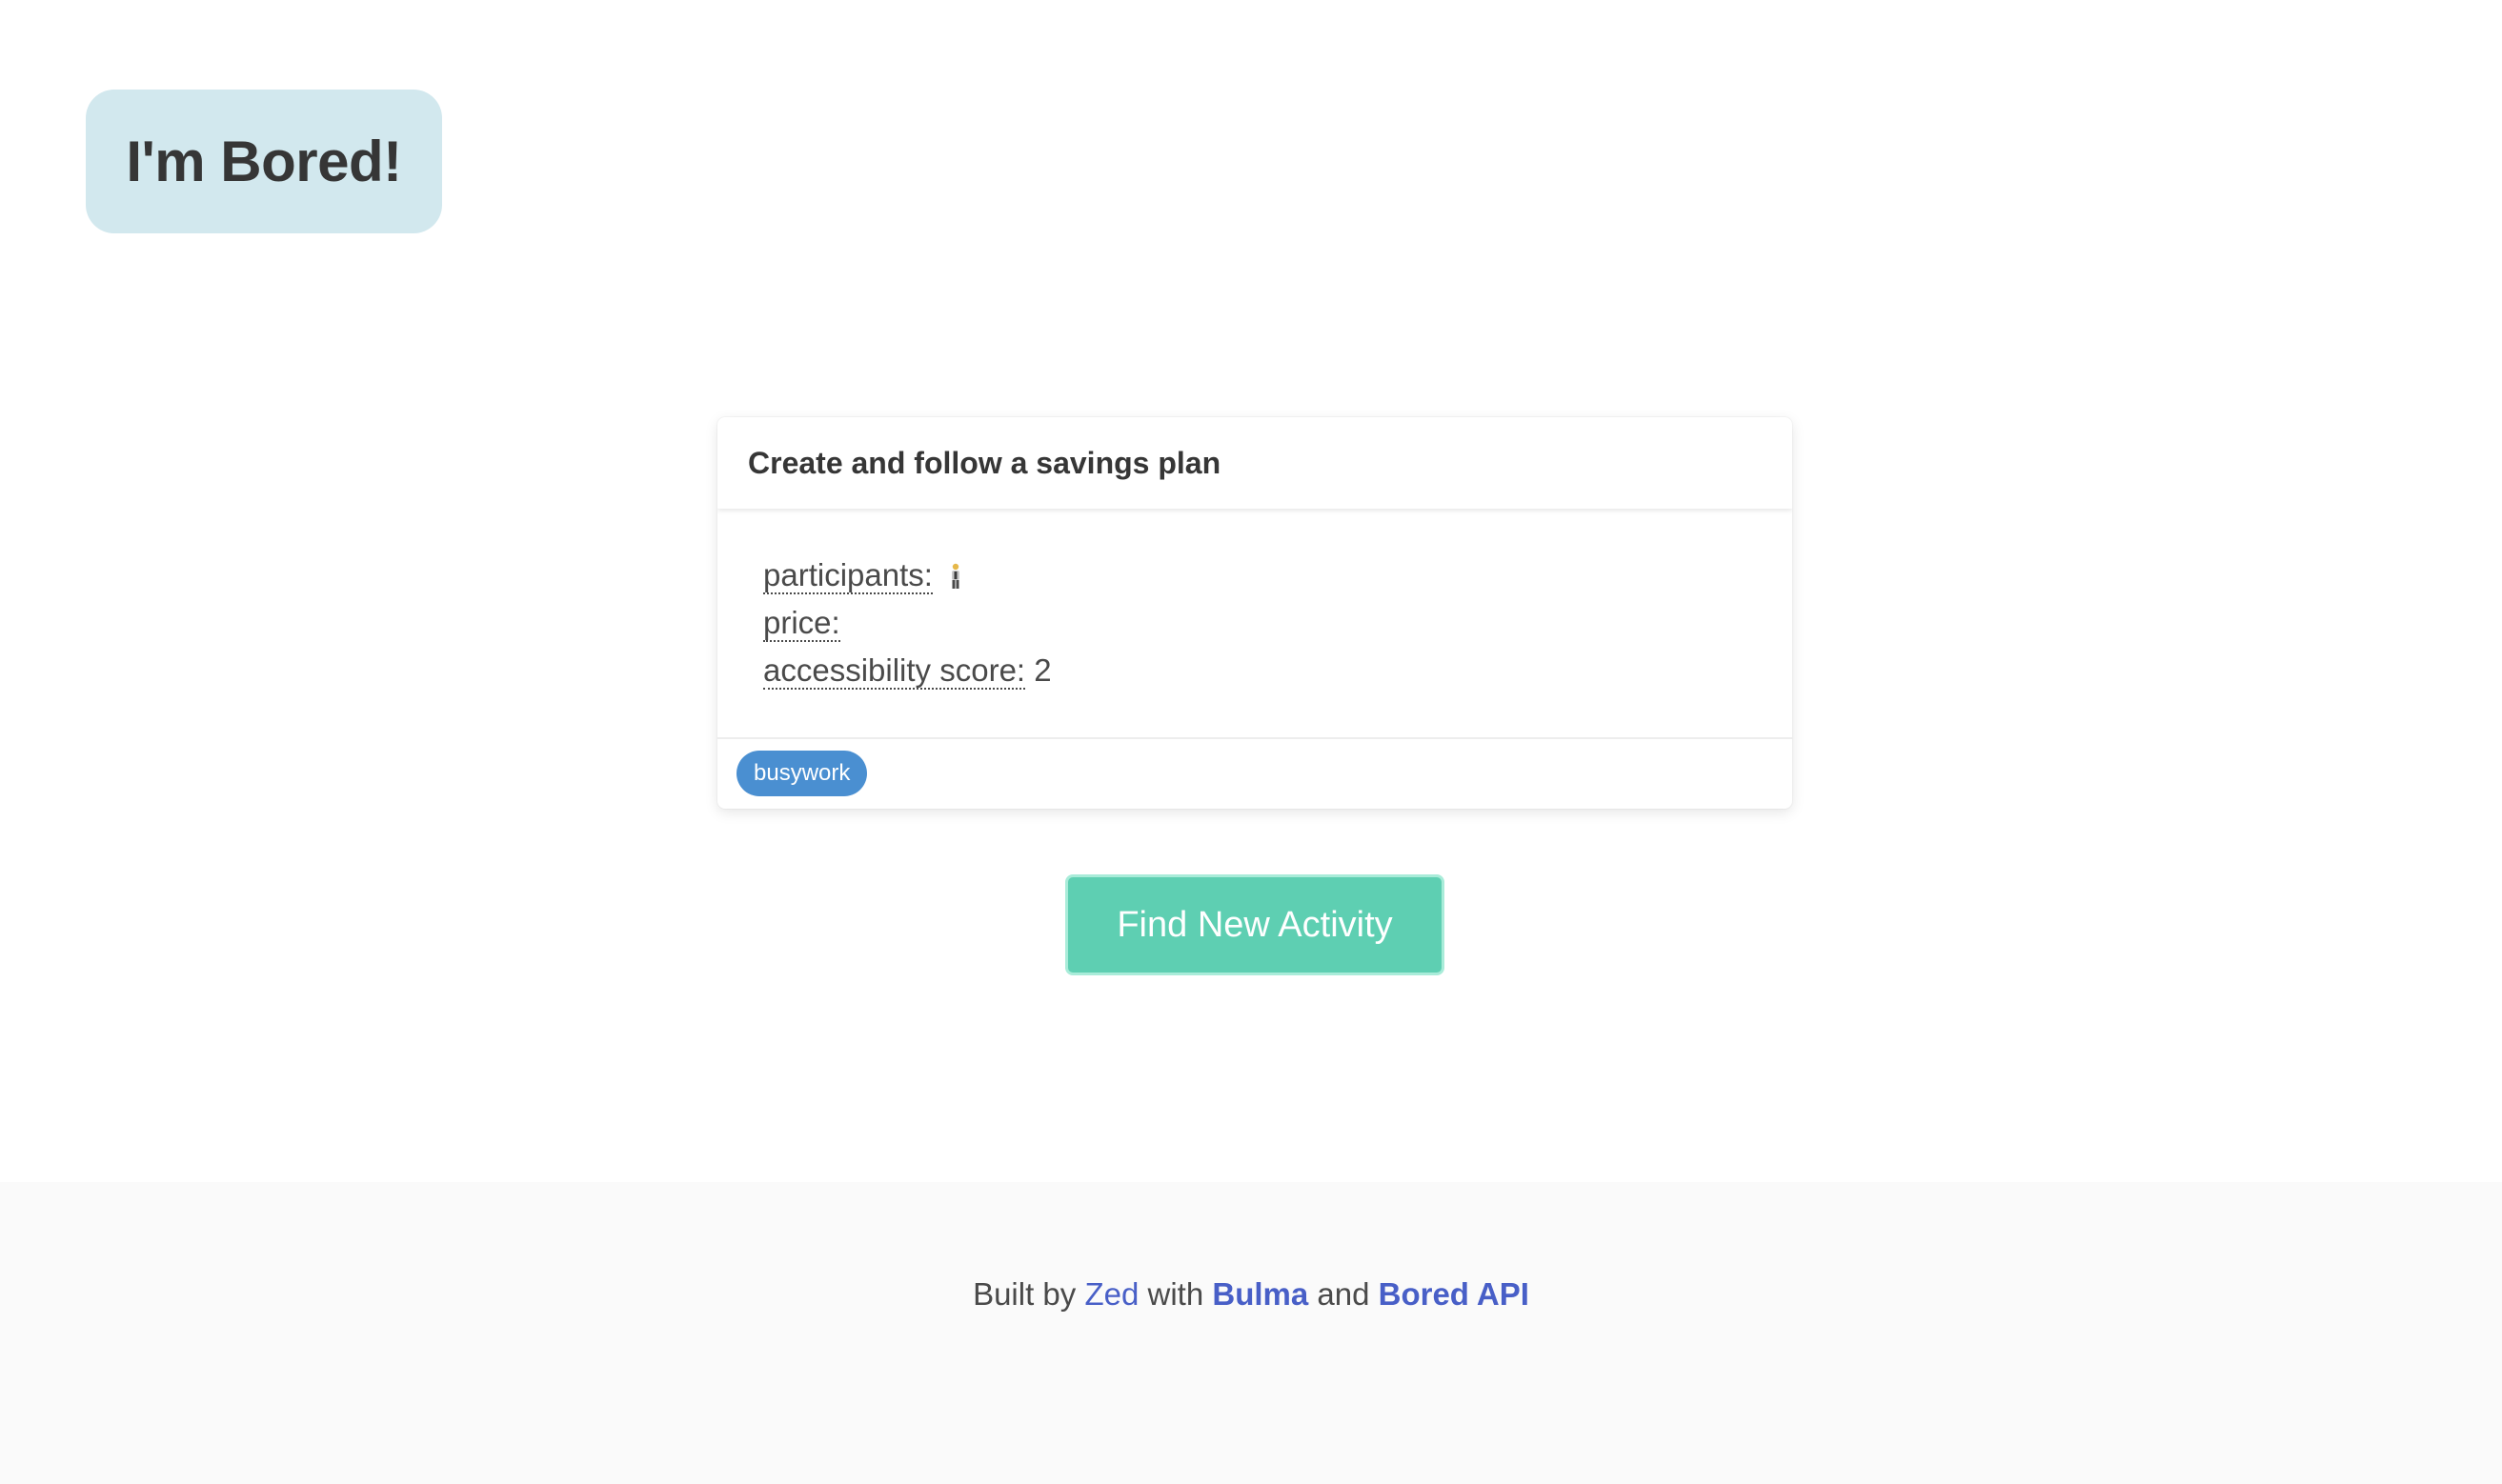 The width and height of the screenshot is (2502, 1484). What do you see at coordinates (1277, 670) in the screenshot?
I see `accessibility-row: accessibility score: 2` at bounding box center [1277, 670].